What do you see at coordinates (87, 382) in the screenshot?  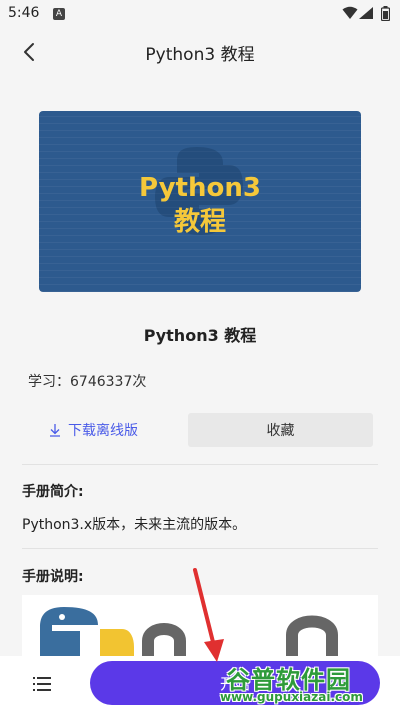 I see `learn-count: 学习：6746337次` at bounding box center [87, 382].